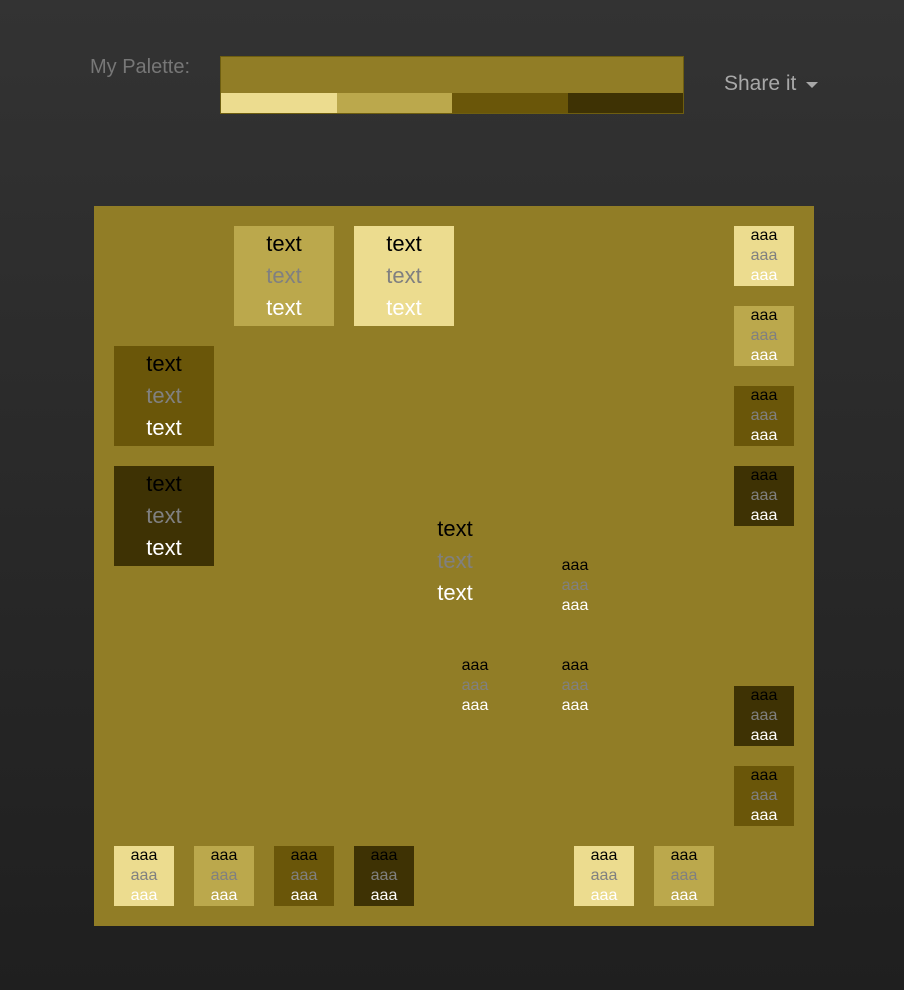  Describe the element at coordinates (760, 83) in the screenshot. I see `share-label: Share it` at that location.